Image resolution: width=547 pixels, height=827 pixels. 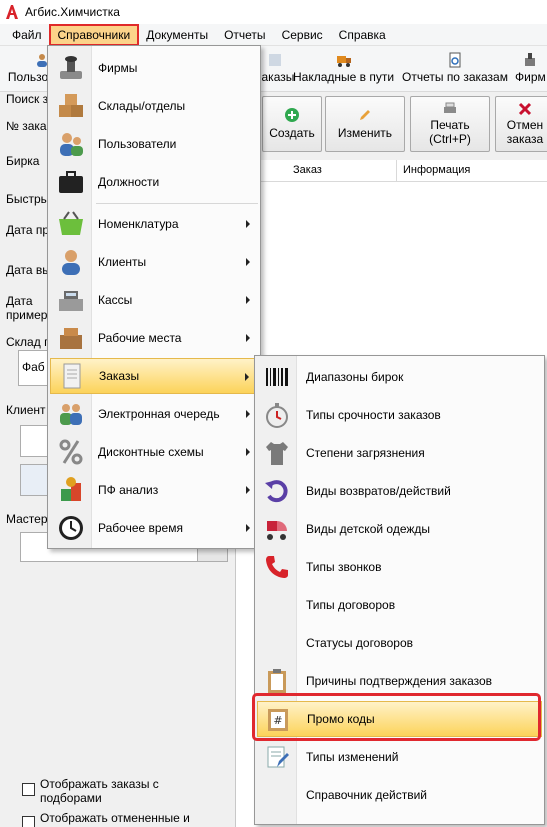 I want to click on clipboard-icon, so click(x=277, y=681).